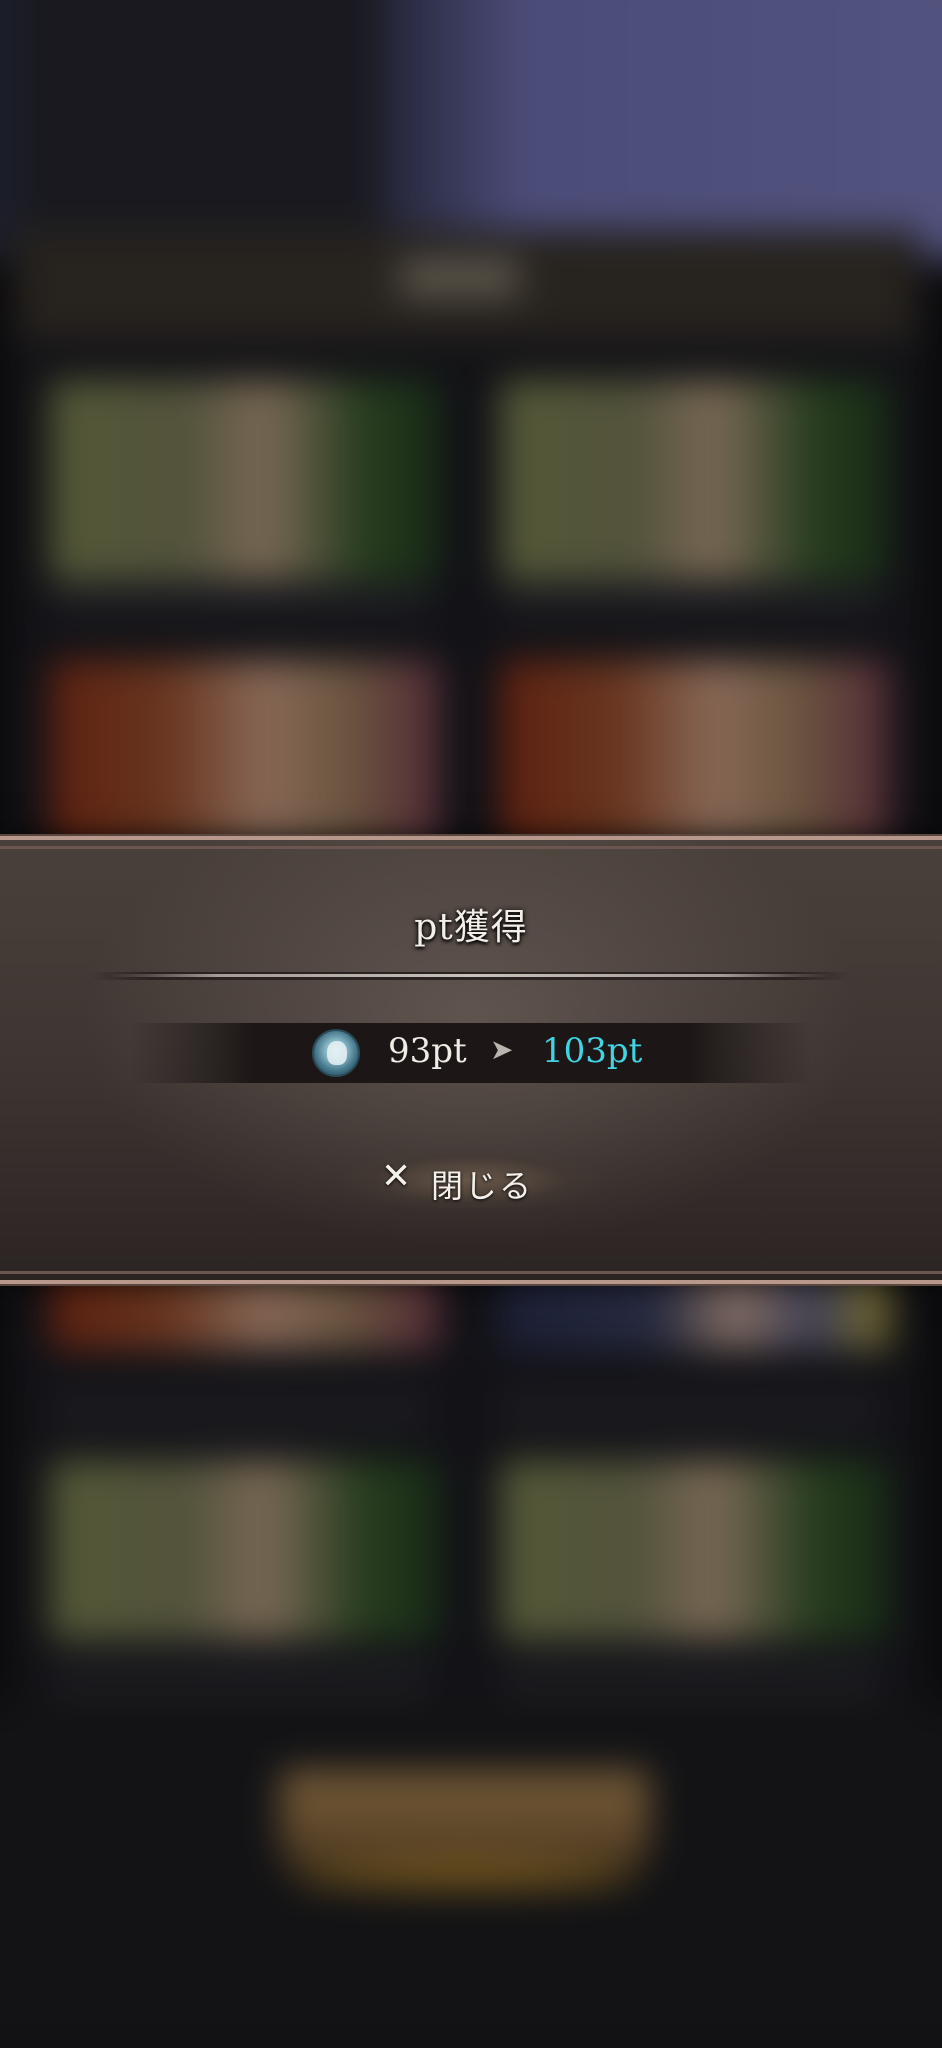 The width and height of the screenshot is (942, 2048). What do you see at coordinates (502, 1049) in the screenshot?
I see `arrow-right-icon: ➤` at bounding box center [502, 1049].